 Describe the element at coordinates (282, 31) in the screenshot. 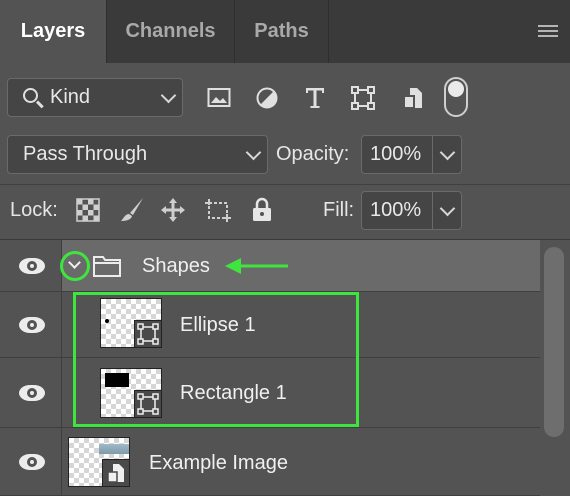

I see `tab-paths: Paths` at that location.